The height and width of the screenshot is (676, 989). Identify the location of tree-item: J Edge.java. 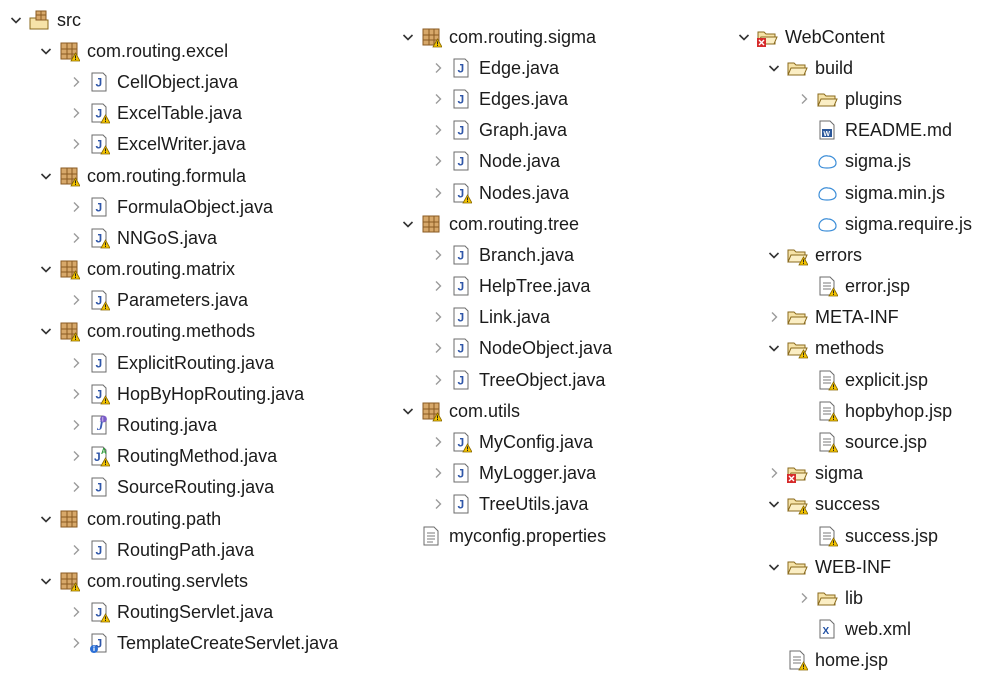
(502, 67).